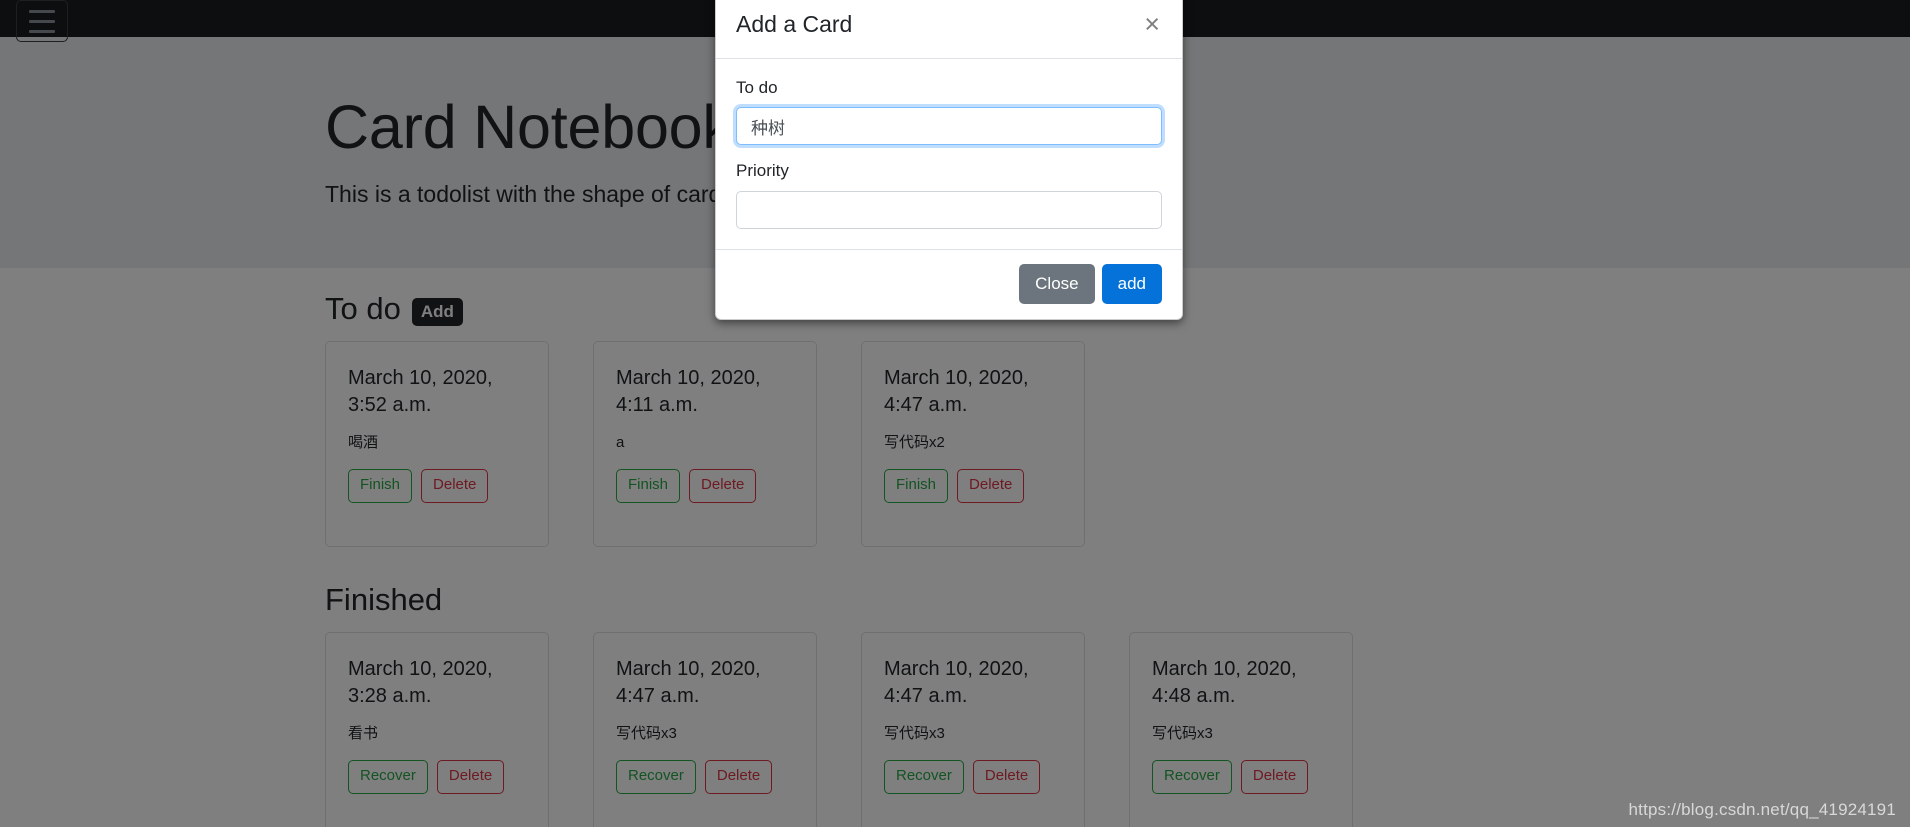  Describe the element at coordinates (1131, 284) in the screenshot. I see `submit-add-button: add` at that location.